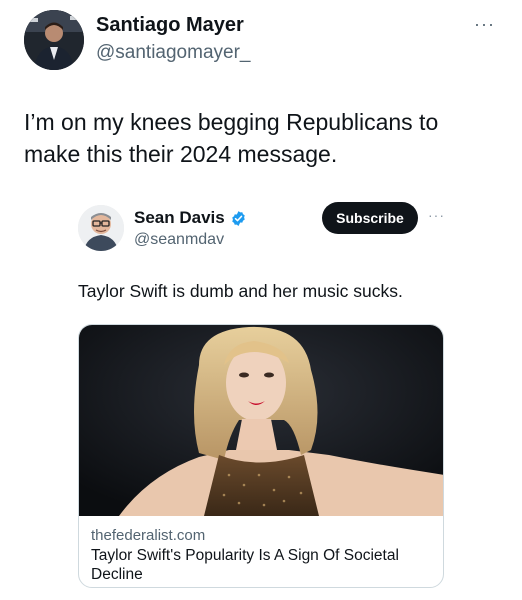 The image size is (522, 600). Describe the element at coordinates (54, 40) in the screenshot. I see `author-avatar` at that location.